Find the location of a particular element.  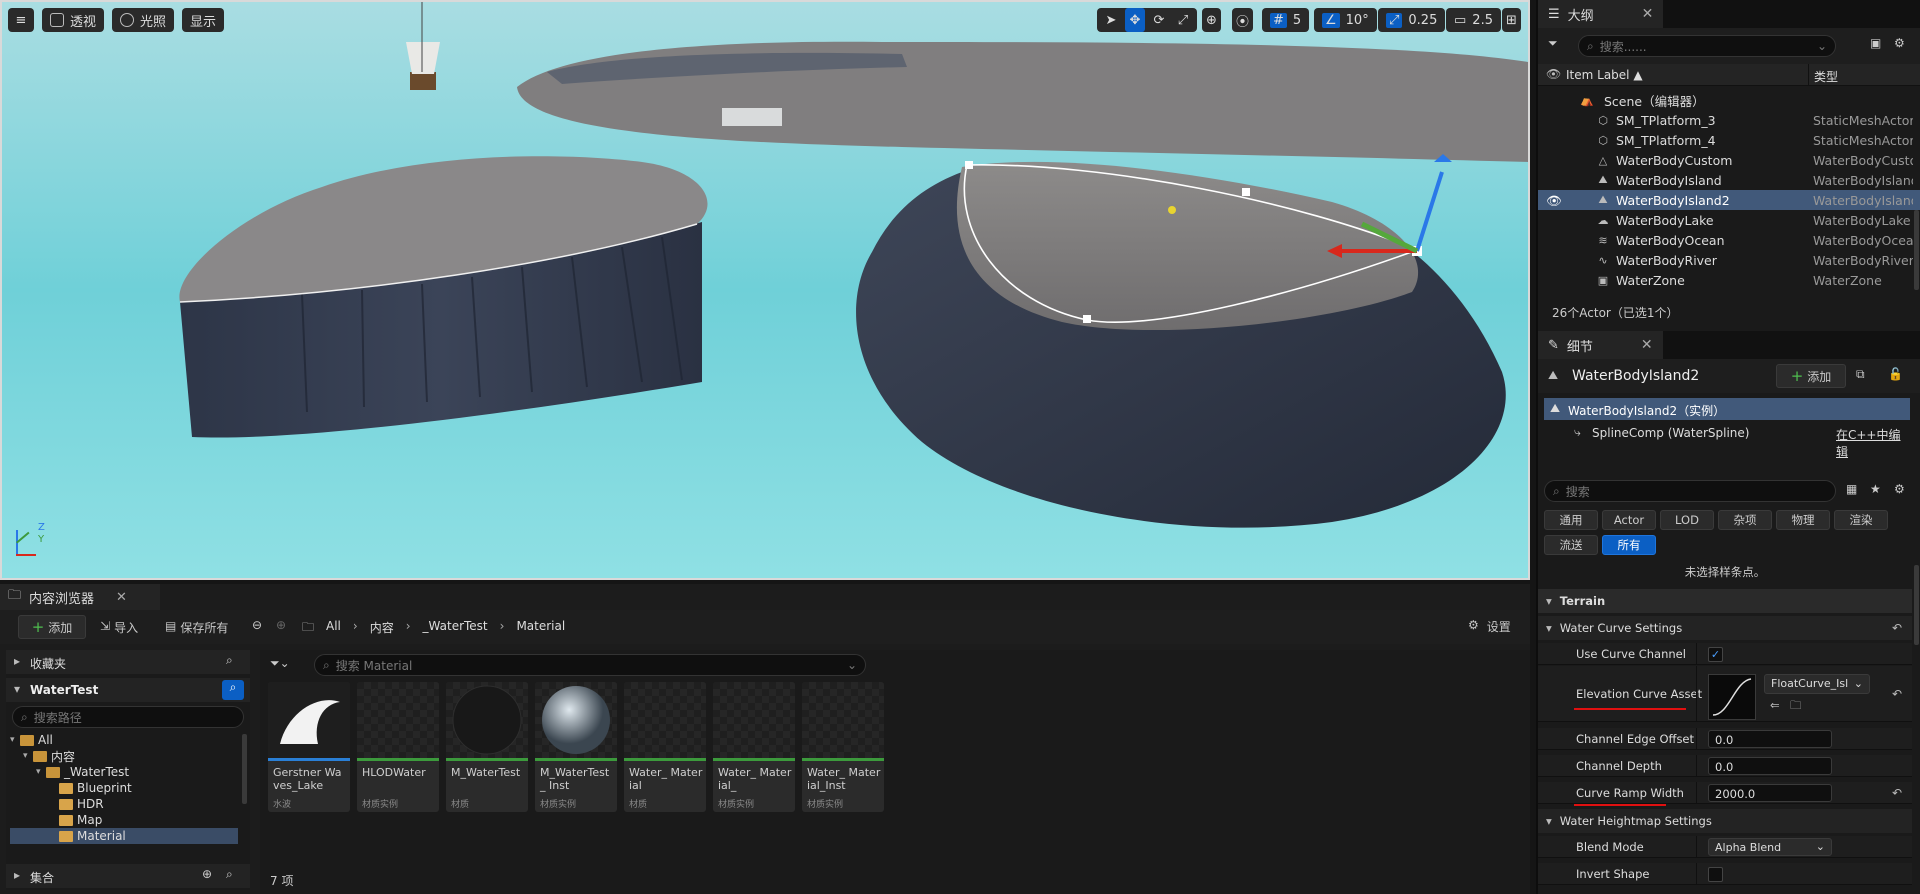

water-curve-settings-header: ▾ Water Curve Settings ↶ is located at coordinates (1725, 628).